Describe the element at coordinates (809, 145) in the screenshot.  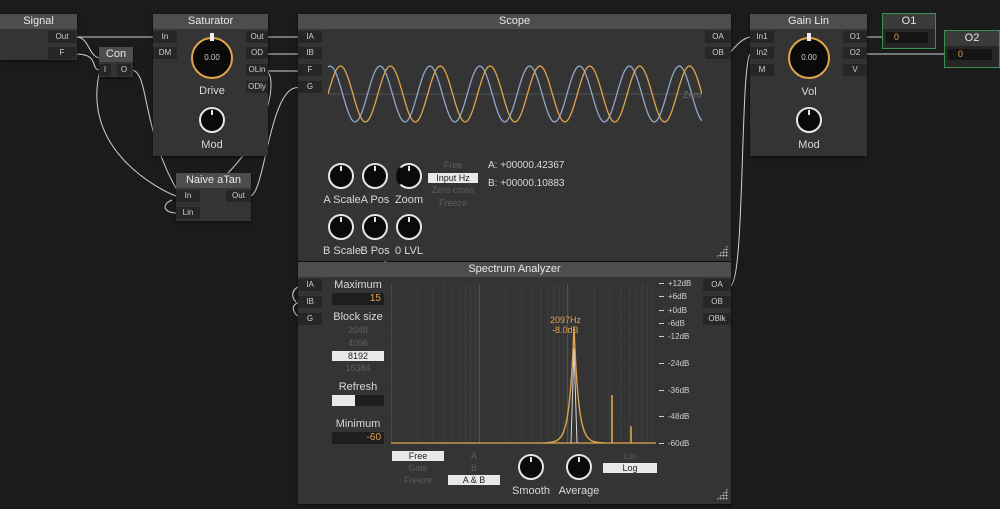
I see `gain-mod-label: Mod` at that location.